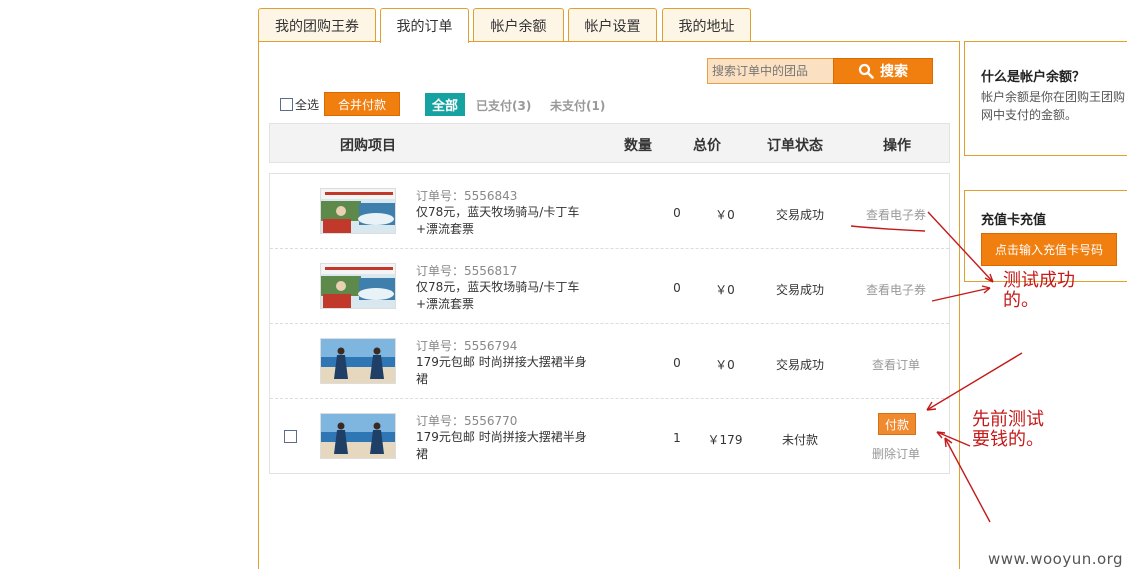 Image resolution: width=1127 pixels, height=569 pixels. I want to click on header-item: 团购项目, so click(368, 146).